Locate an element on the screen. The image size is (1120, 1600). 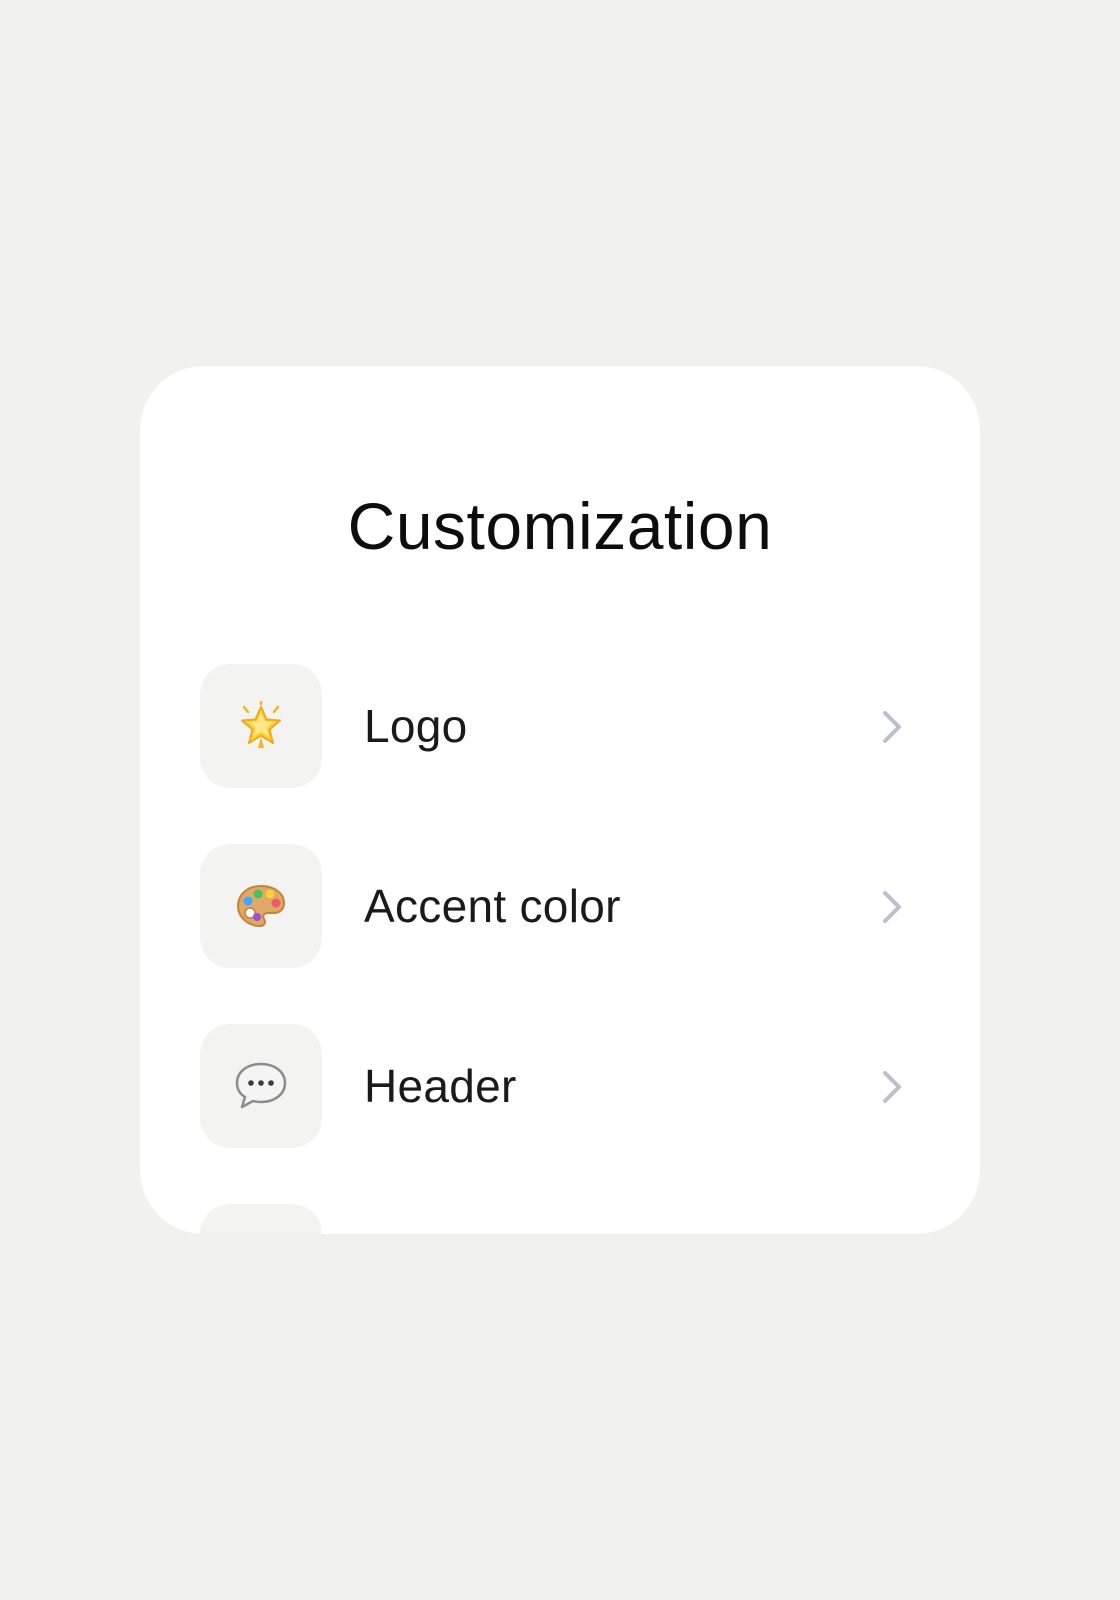
artist-palette-icon is located at coordinates (261, 906).